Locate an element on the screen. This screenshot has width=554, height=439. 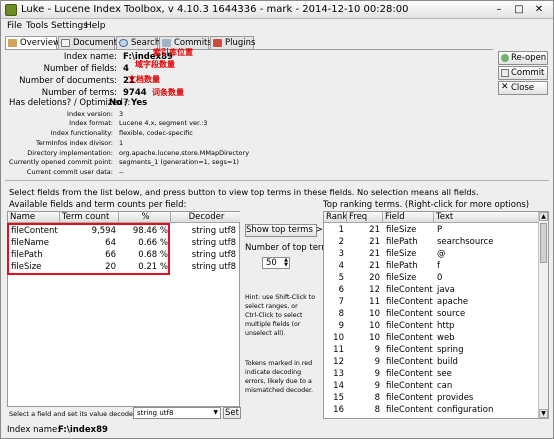
commit-button: Commit is located at coordinates (523, 73).